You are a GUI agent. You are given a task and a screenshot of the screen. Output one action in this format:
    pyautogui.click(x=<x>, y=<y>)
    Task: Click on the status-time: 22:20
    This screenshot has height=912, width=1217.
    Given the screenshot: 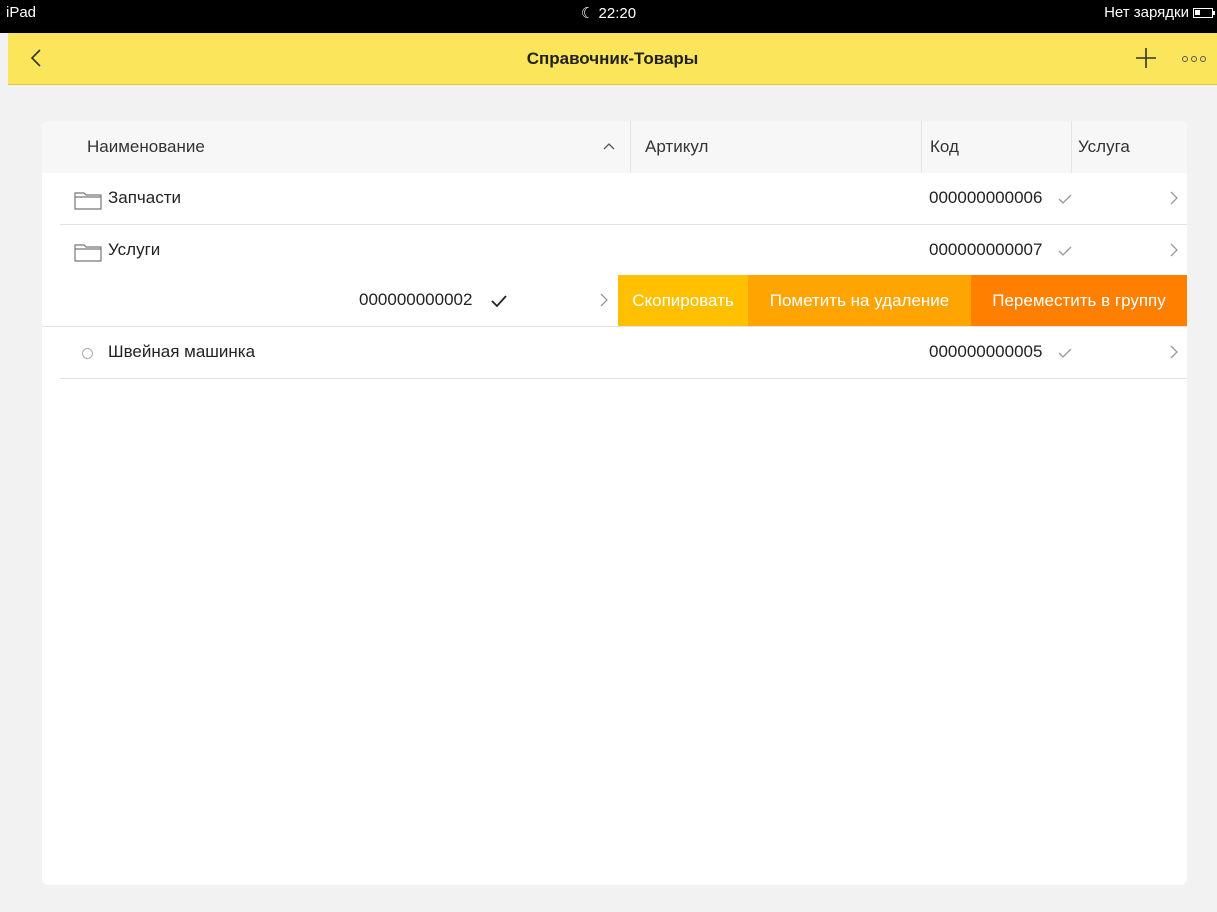 What is the action you would take?
    pyautogui.click(x=617, y=13)
    